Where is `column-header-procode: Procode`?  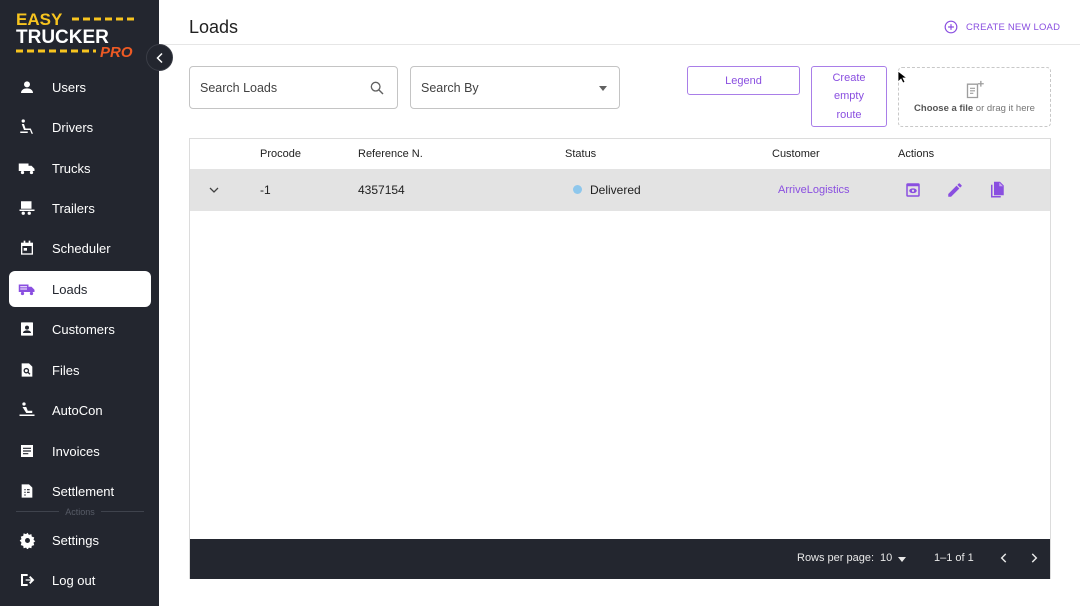
column-header-procode: Procode is located at coordinates (280, 154).